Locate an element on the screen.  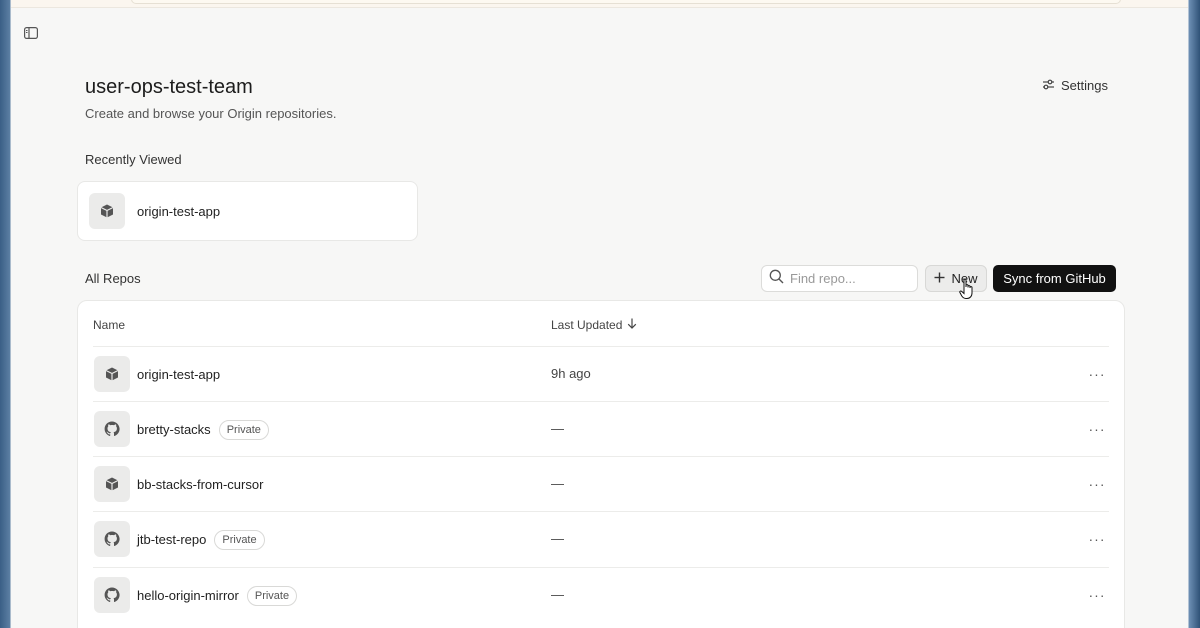
title-bar is located at coordinates (599, 4).